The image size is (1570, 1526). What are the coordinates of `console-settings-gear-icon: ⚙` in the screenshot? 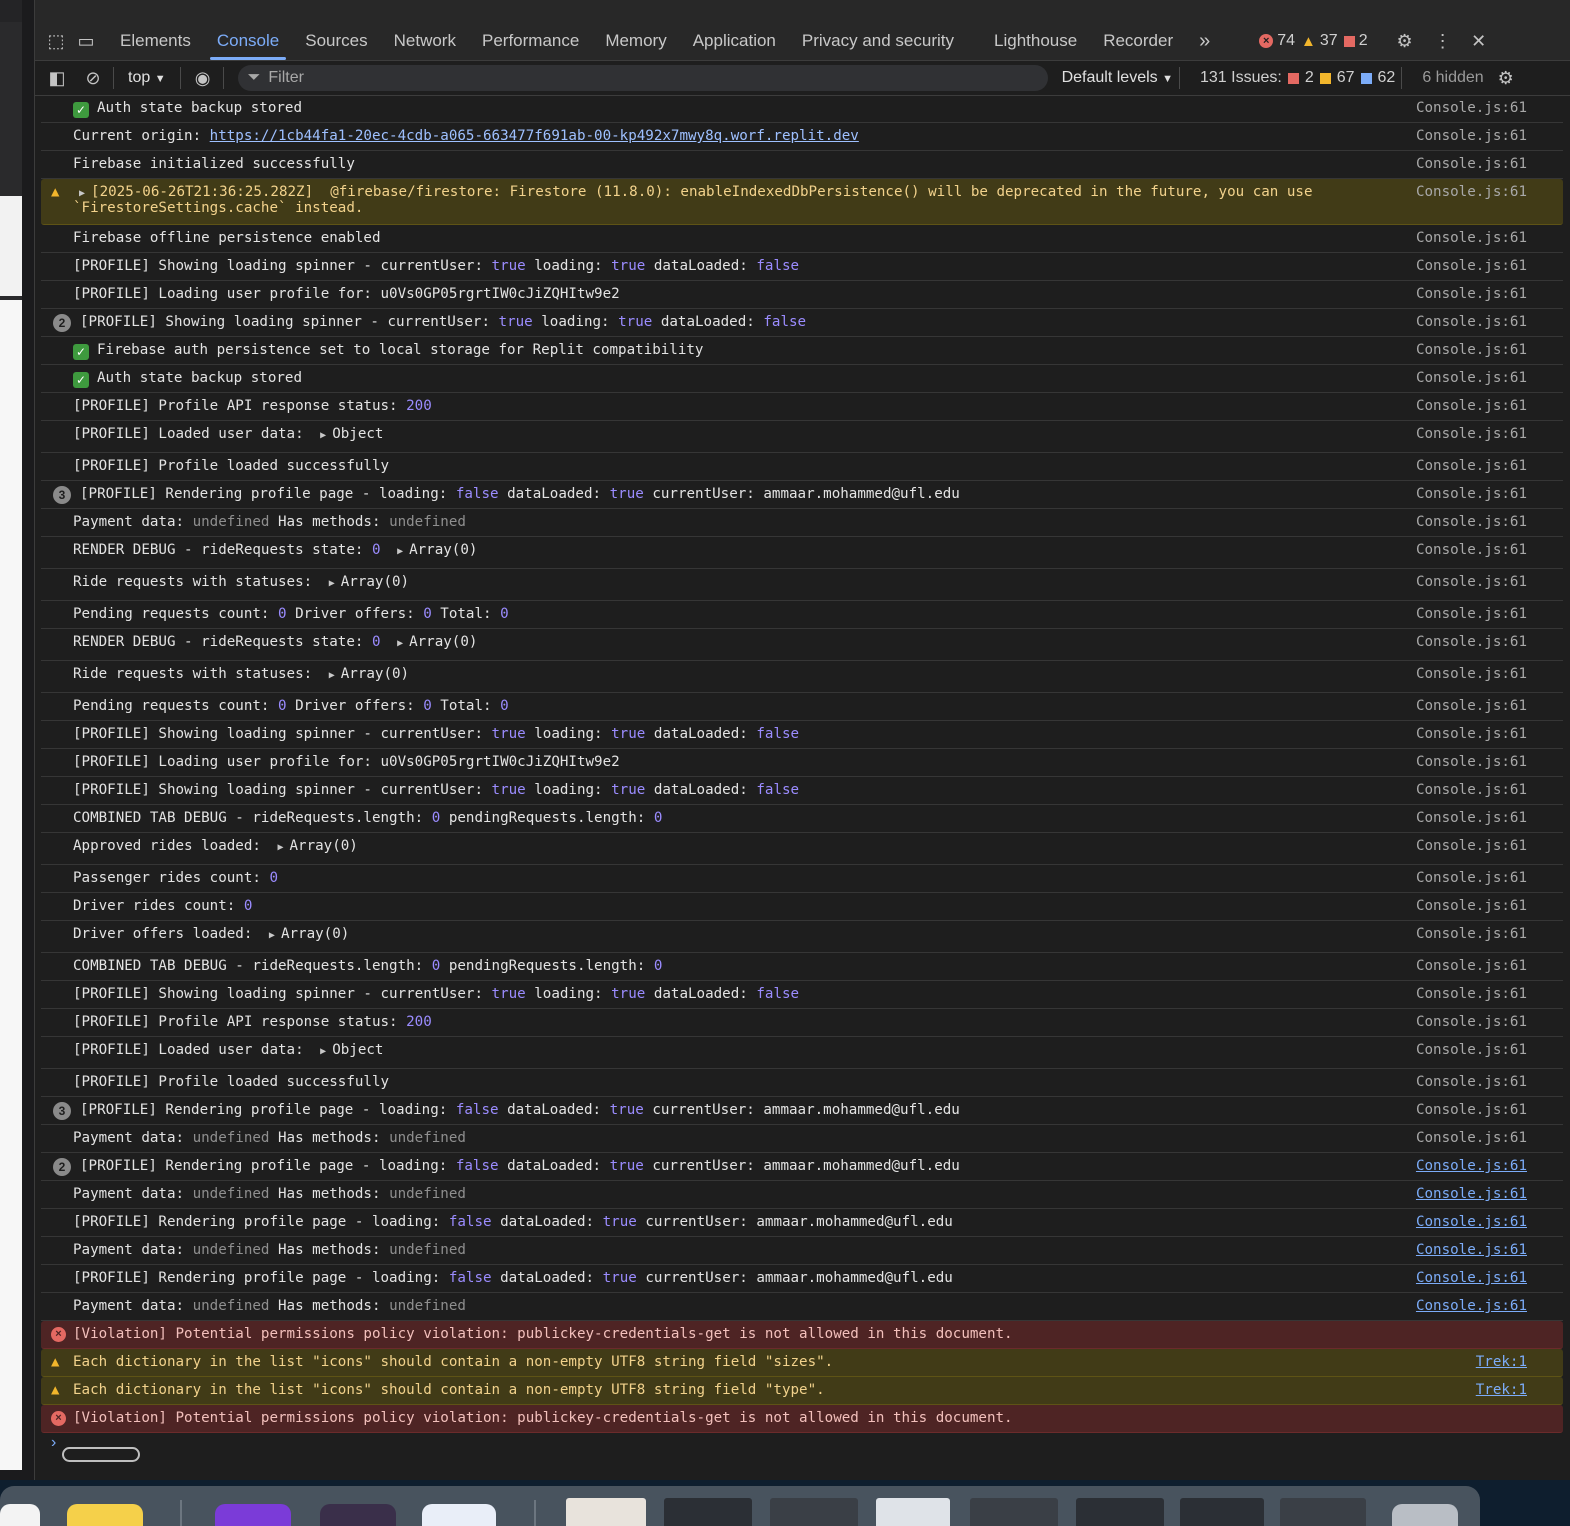 It's located at (1506, 78).